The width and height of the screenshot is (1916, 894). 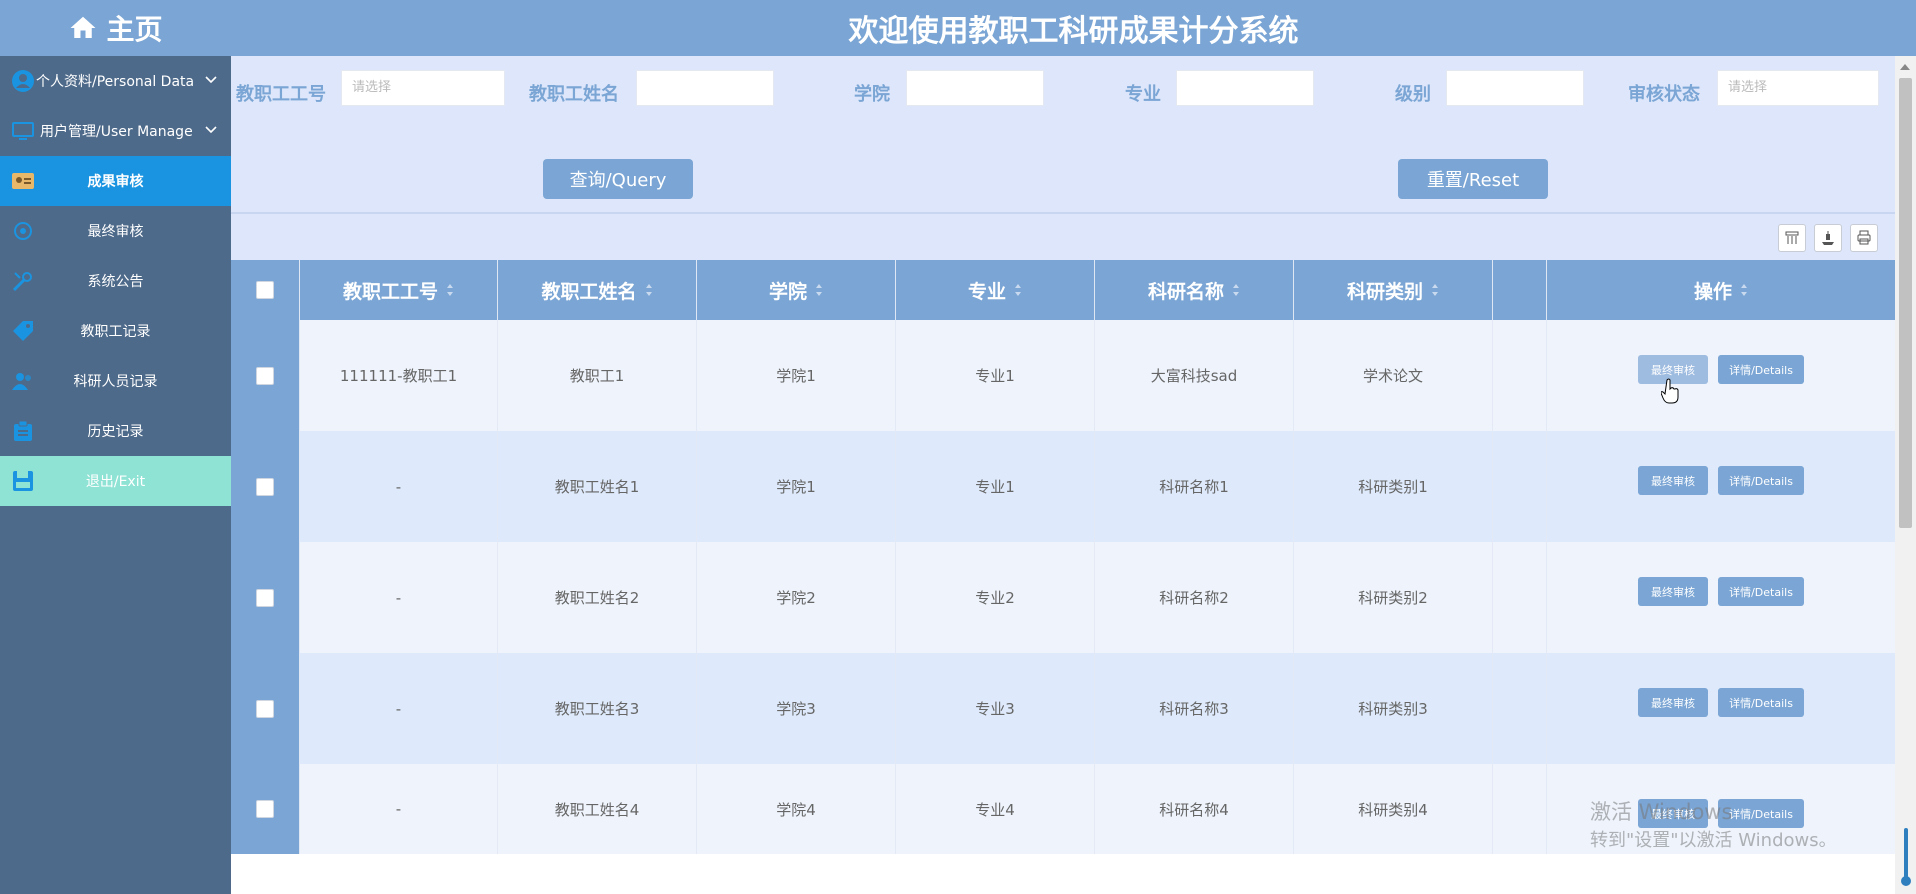 I want to click on cell-research-name: 科研名称3, so click(x=1194, y=708).